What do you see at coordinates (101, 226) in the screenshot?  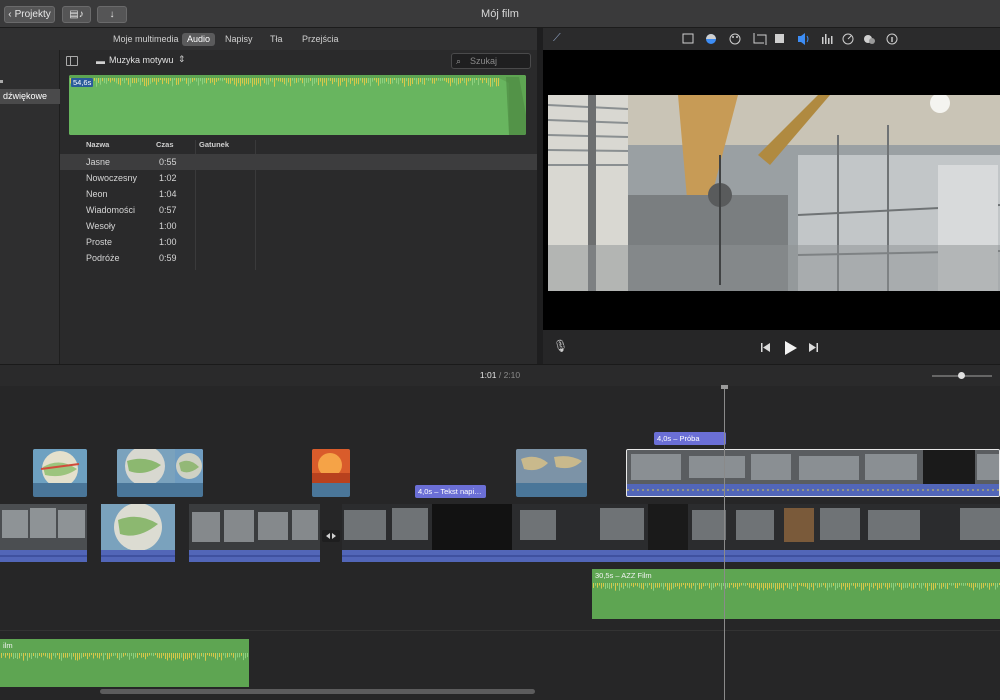 I see `track-name: Wesoły` at bounding box center [101, 226].